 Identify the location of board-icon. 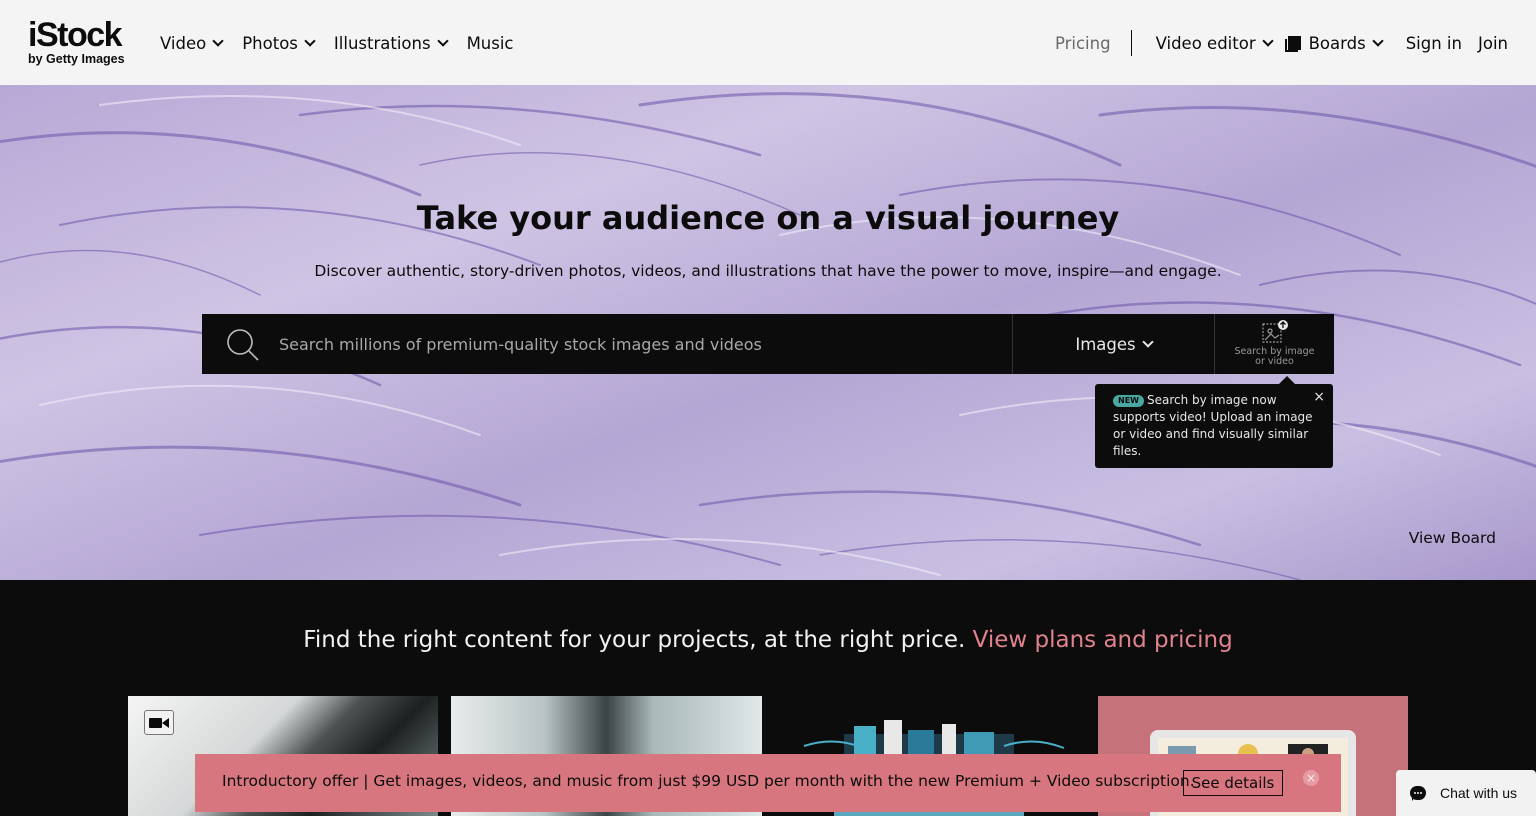
(1292, 44).